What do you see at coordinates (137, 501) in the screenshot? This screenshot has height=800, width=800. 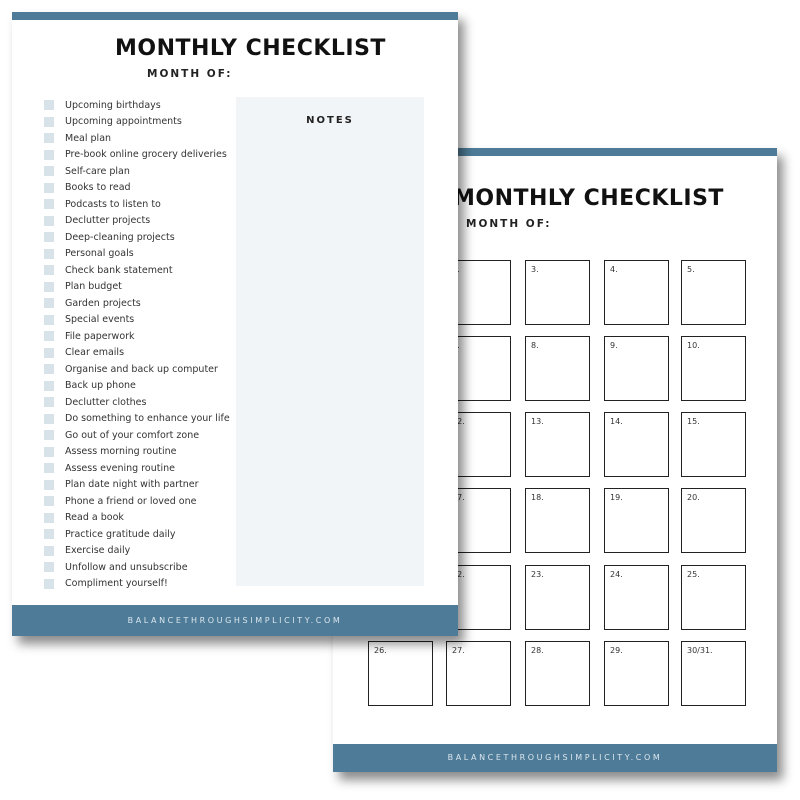 I see `checklist-item: Phone a friend or loved one` at bounding box center [137, 501].